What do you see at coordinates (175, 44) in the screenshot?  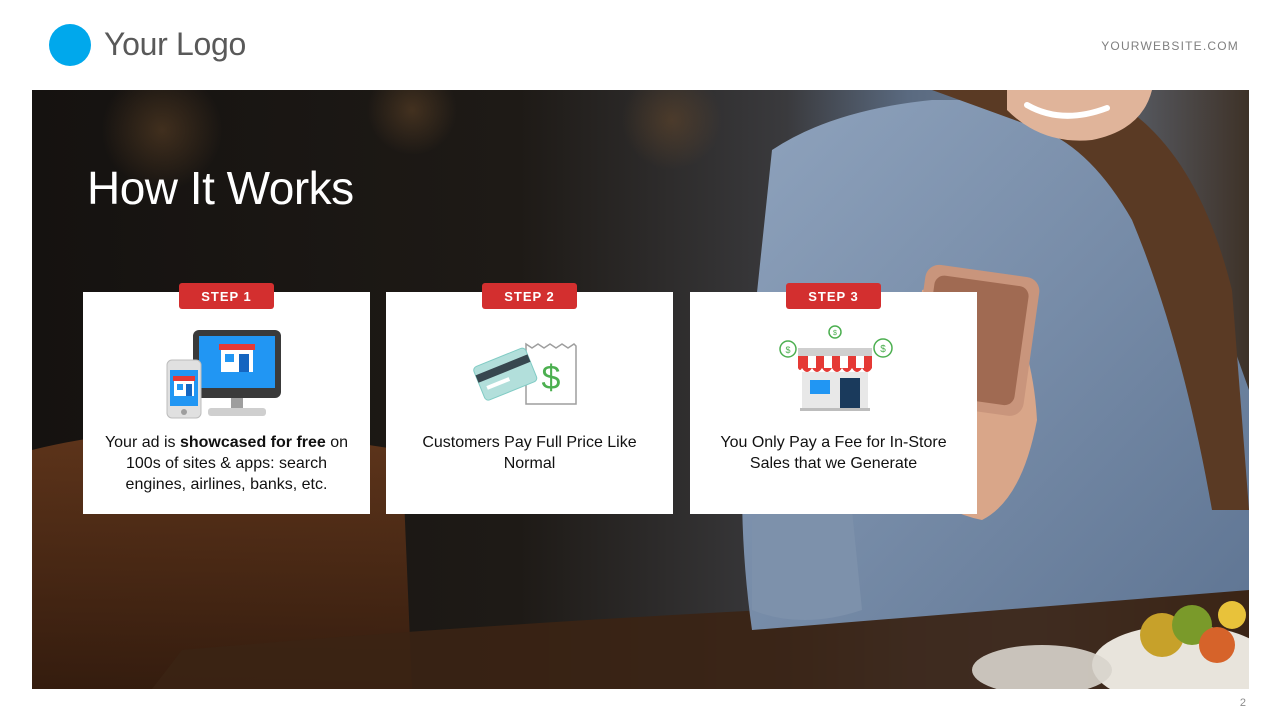 I see `logo-text: Your Logo` at bounding box center [175, 44].